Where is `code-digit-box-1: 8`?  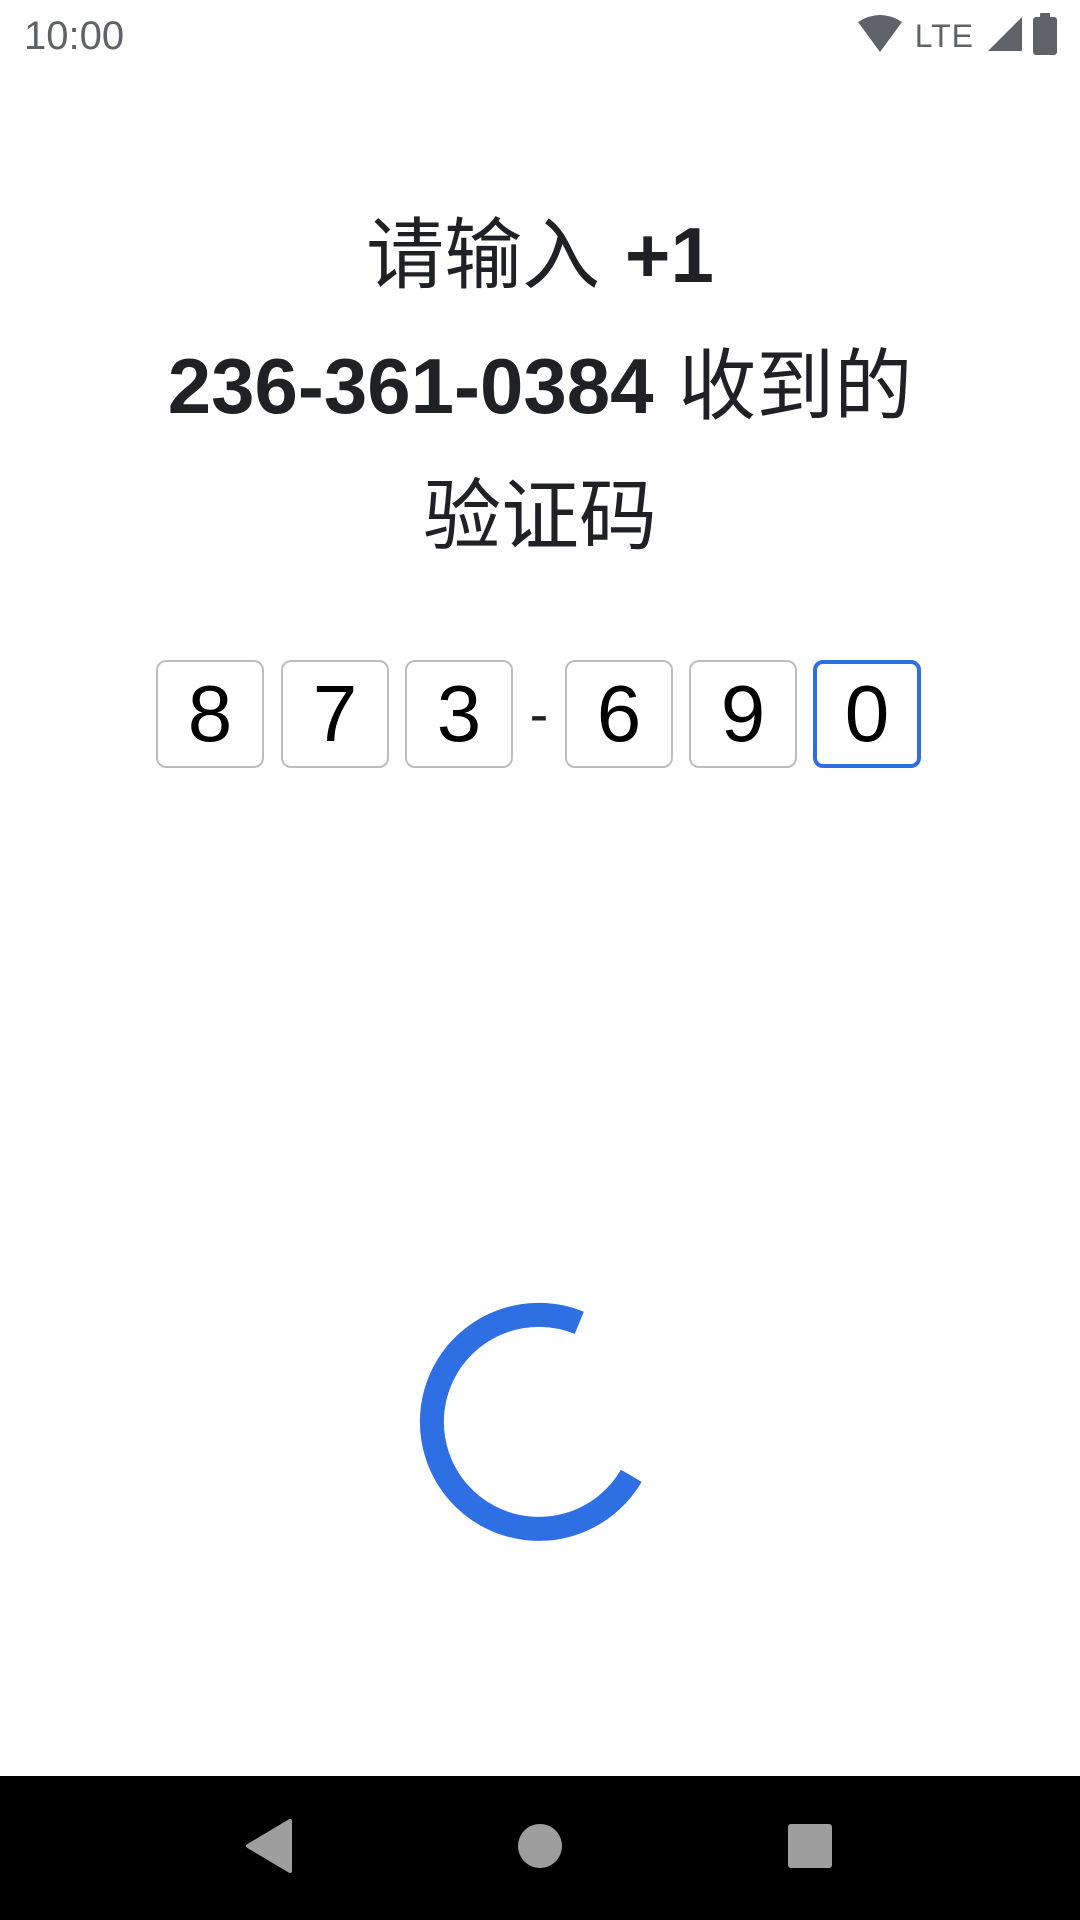 code-digit-box-1: 8 is located at coordinates (210, 714).